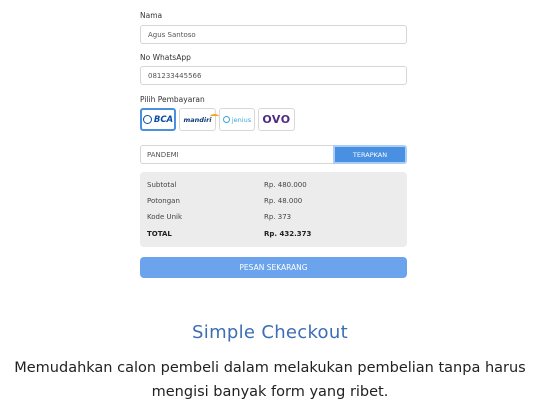 The width and height of the screenshot is (540, 407). I want to click on summary-row-unique-code: Kode Unik Rp. 373, so click(274, 218).